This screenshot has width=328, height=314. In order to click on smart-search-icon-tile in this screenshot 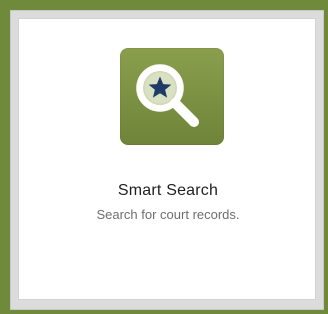, I will do `click(172, 96)`.